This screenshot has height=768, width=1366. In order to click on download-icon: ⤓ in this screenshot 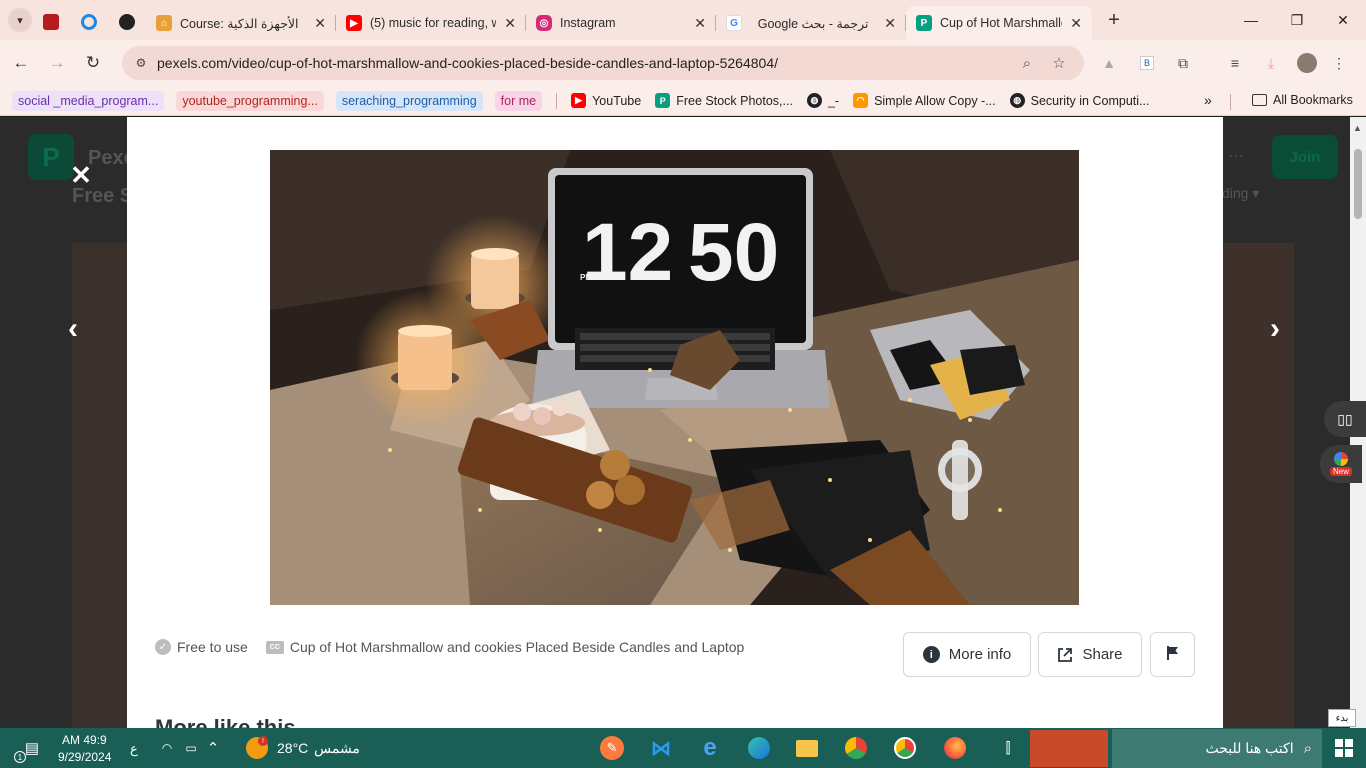, I will do `click(1271, 63)`.